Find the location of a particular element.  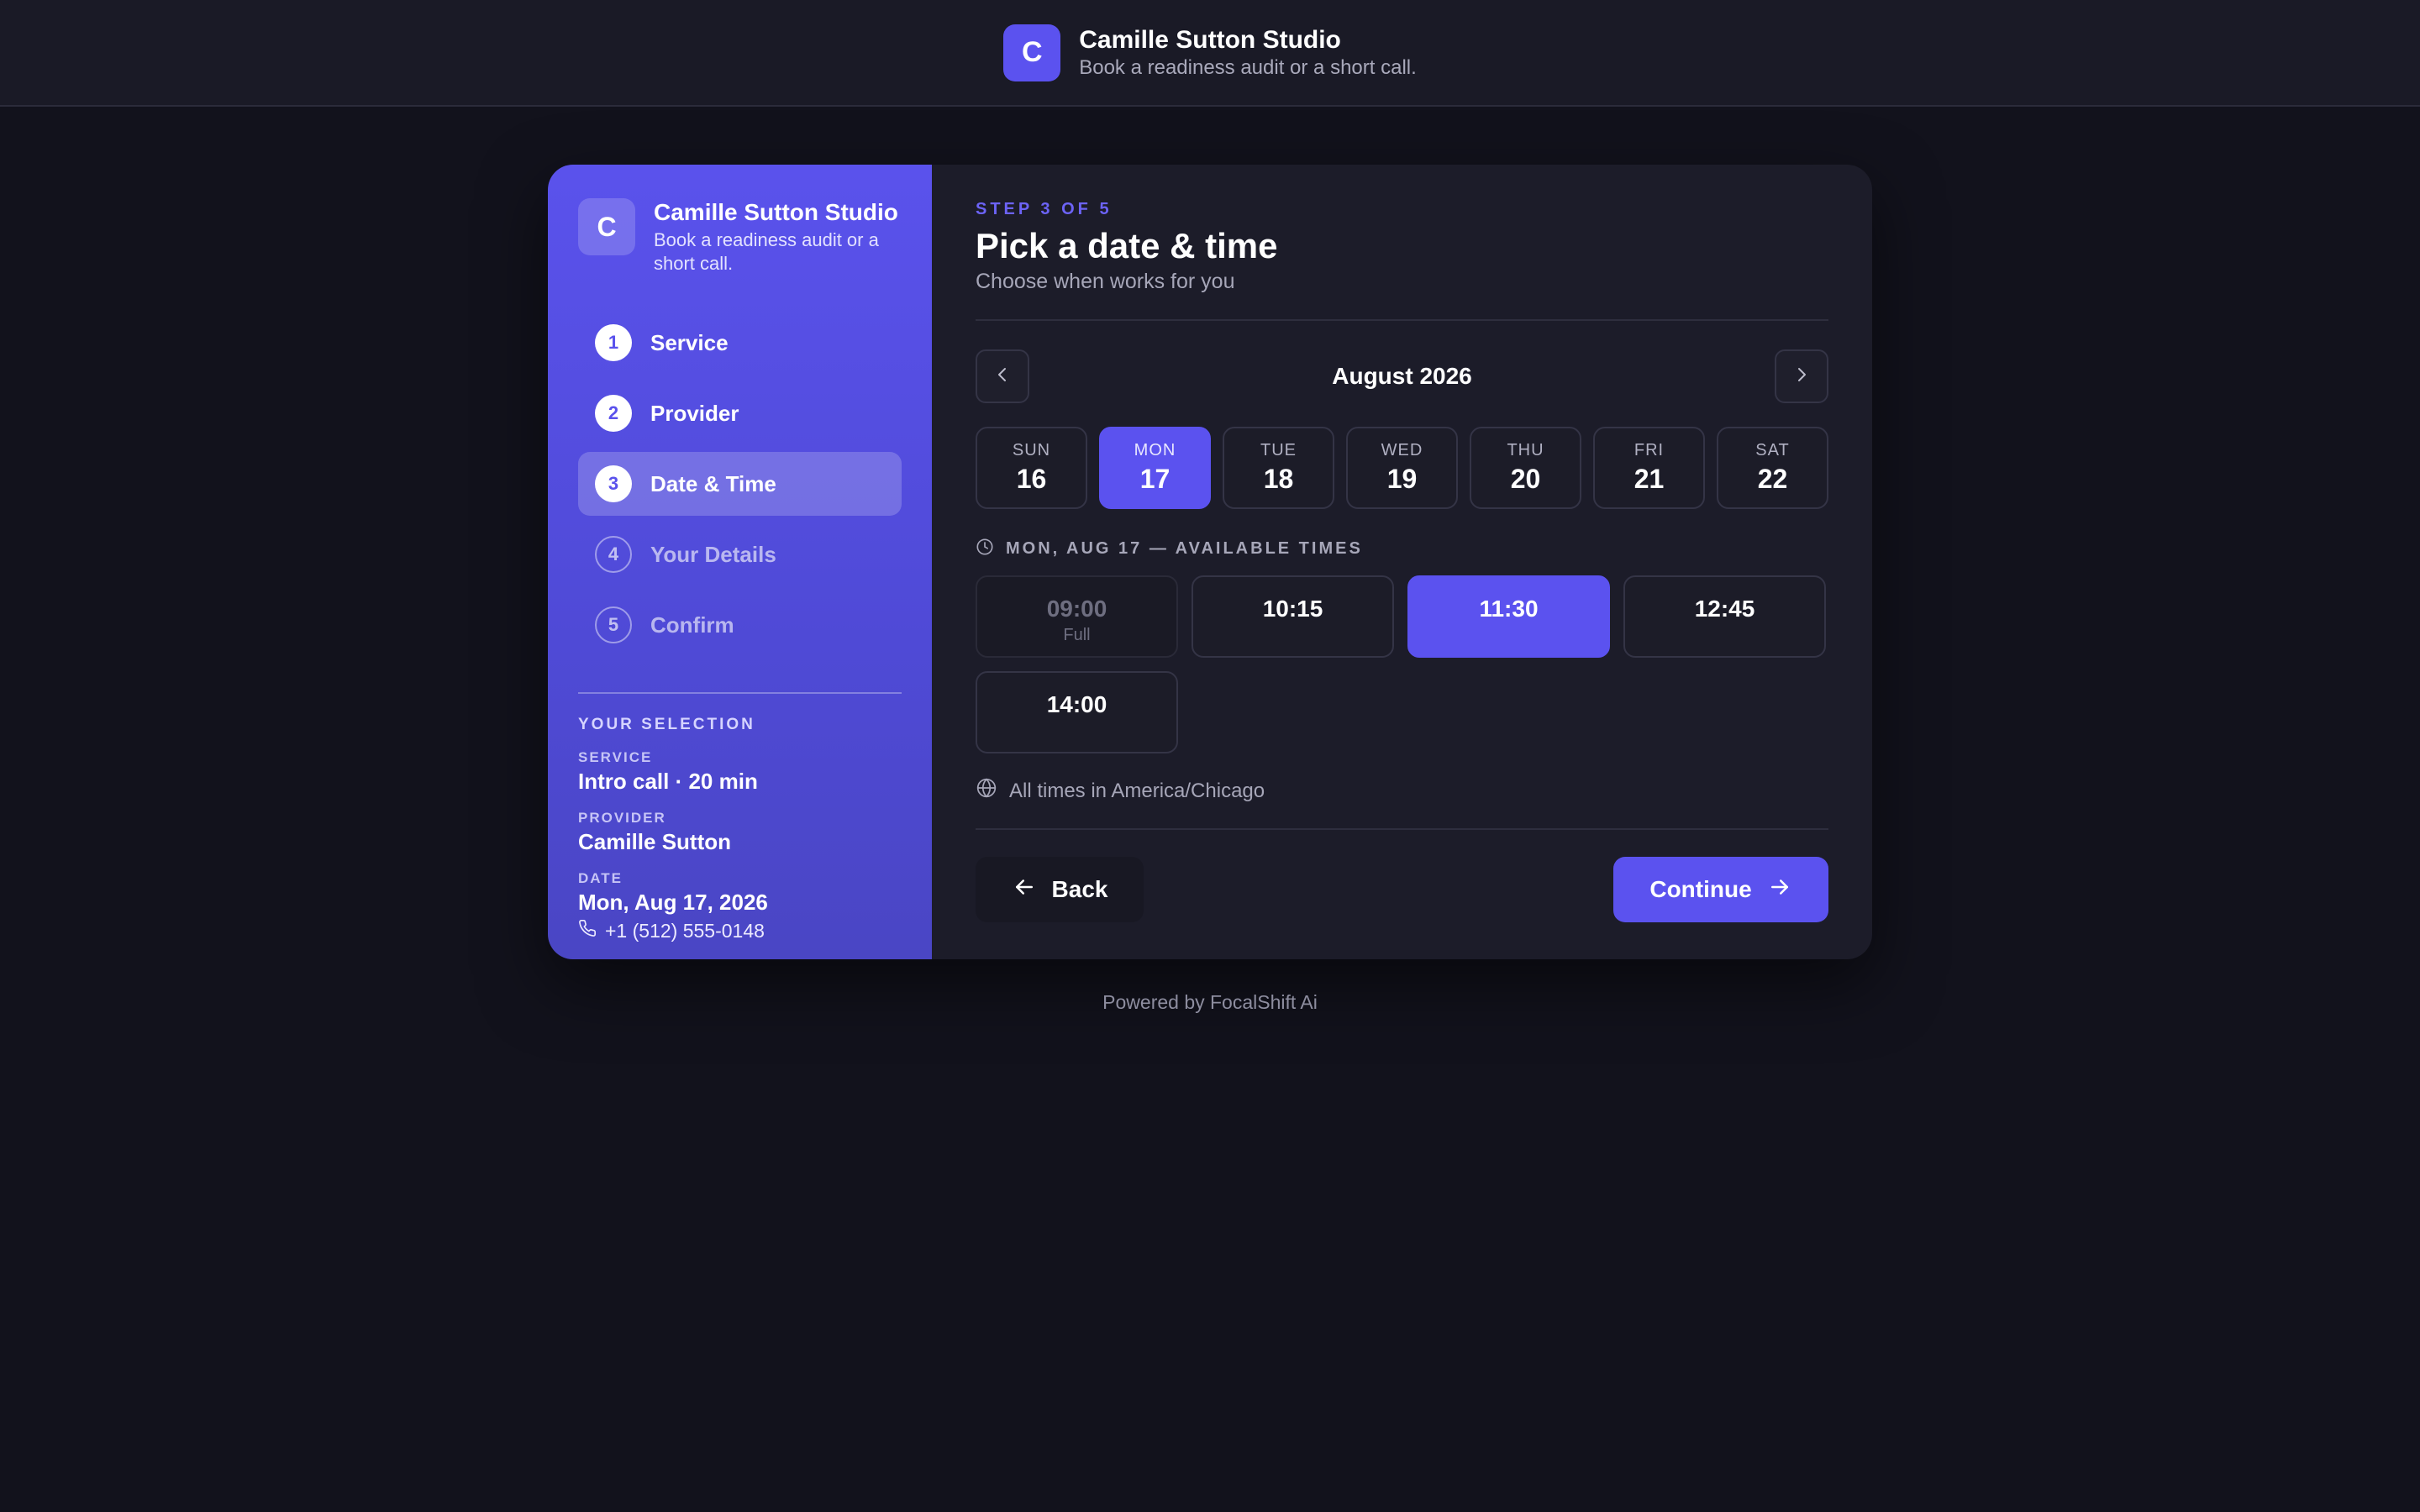

day-number: 16 is located at coordinates (1031, 479).